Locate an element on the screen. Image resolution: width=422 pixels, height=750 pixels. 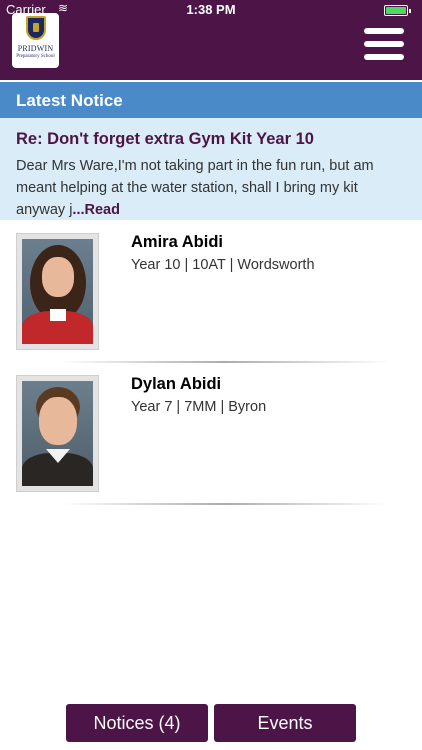
hamburger-menu-icon is located at coordinates (384, 44).